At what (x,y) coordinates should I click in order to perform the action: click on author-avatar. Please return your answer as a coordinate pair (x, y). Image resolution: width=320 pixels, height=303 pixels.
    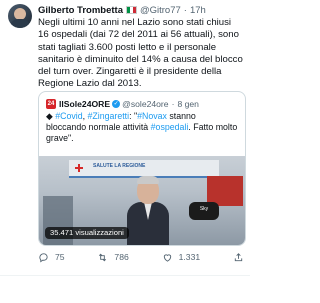
    Looking at the image, I should click on (20, 16).